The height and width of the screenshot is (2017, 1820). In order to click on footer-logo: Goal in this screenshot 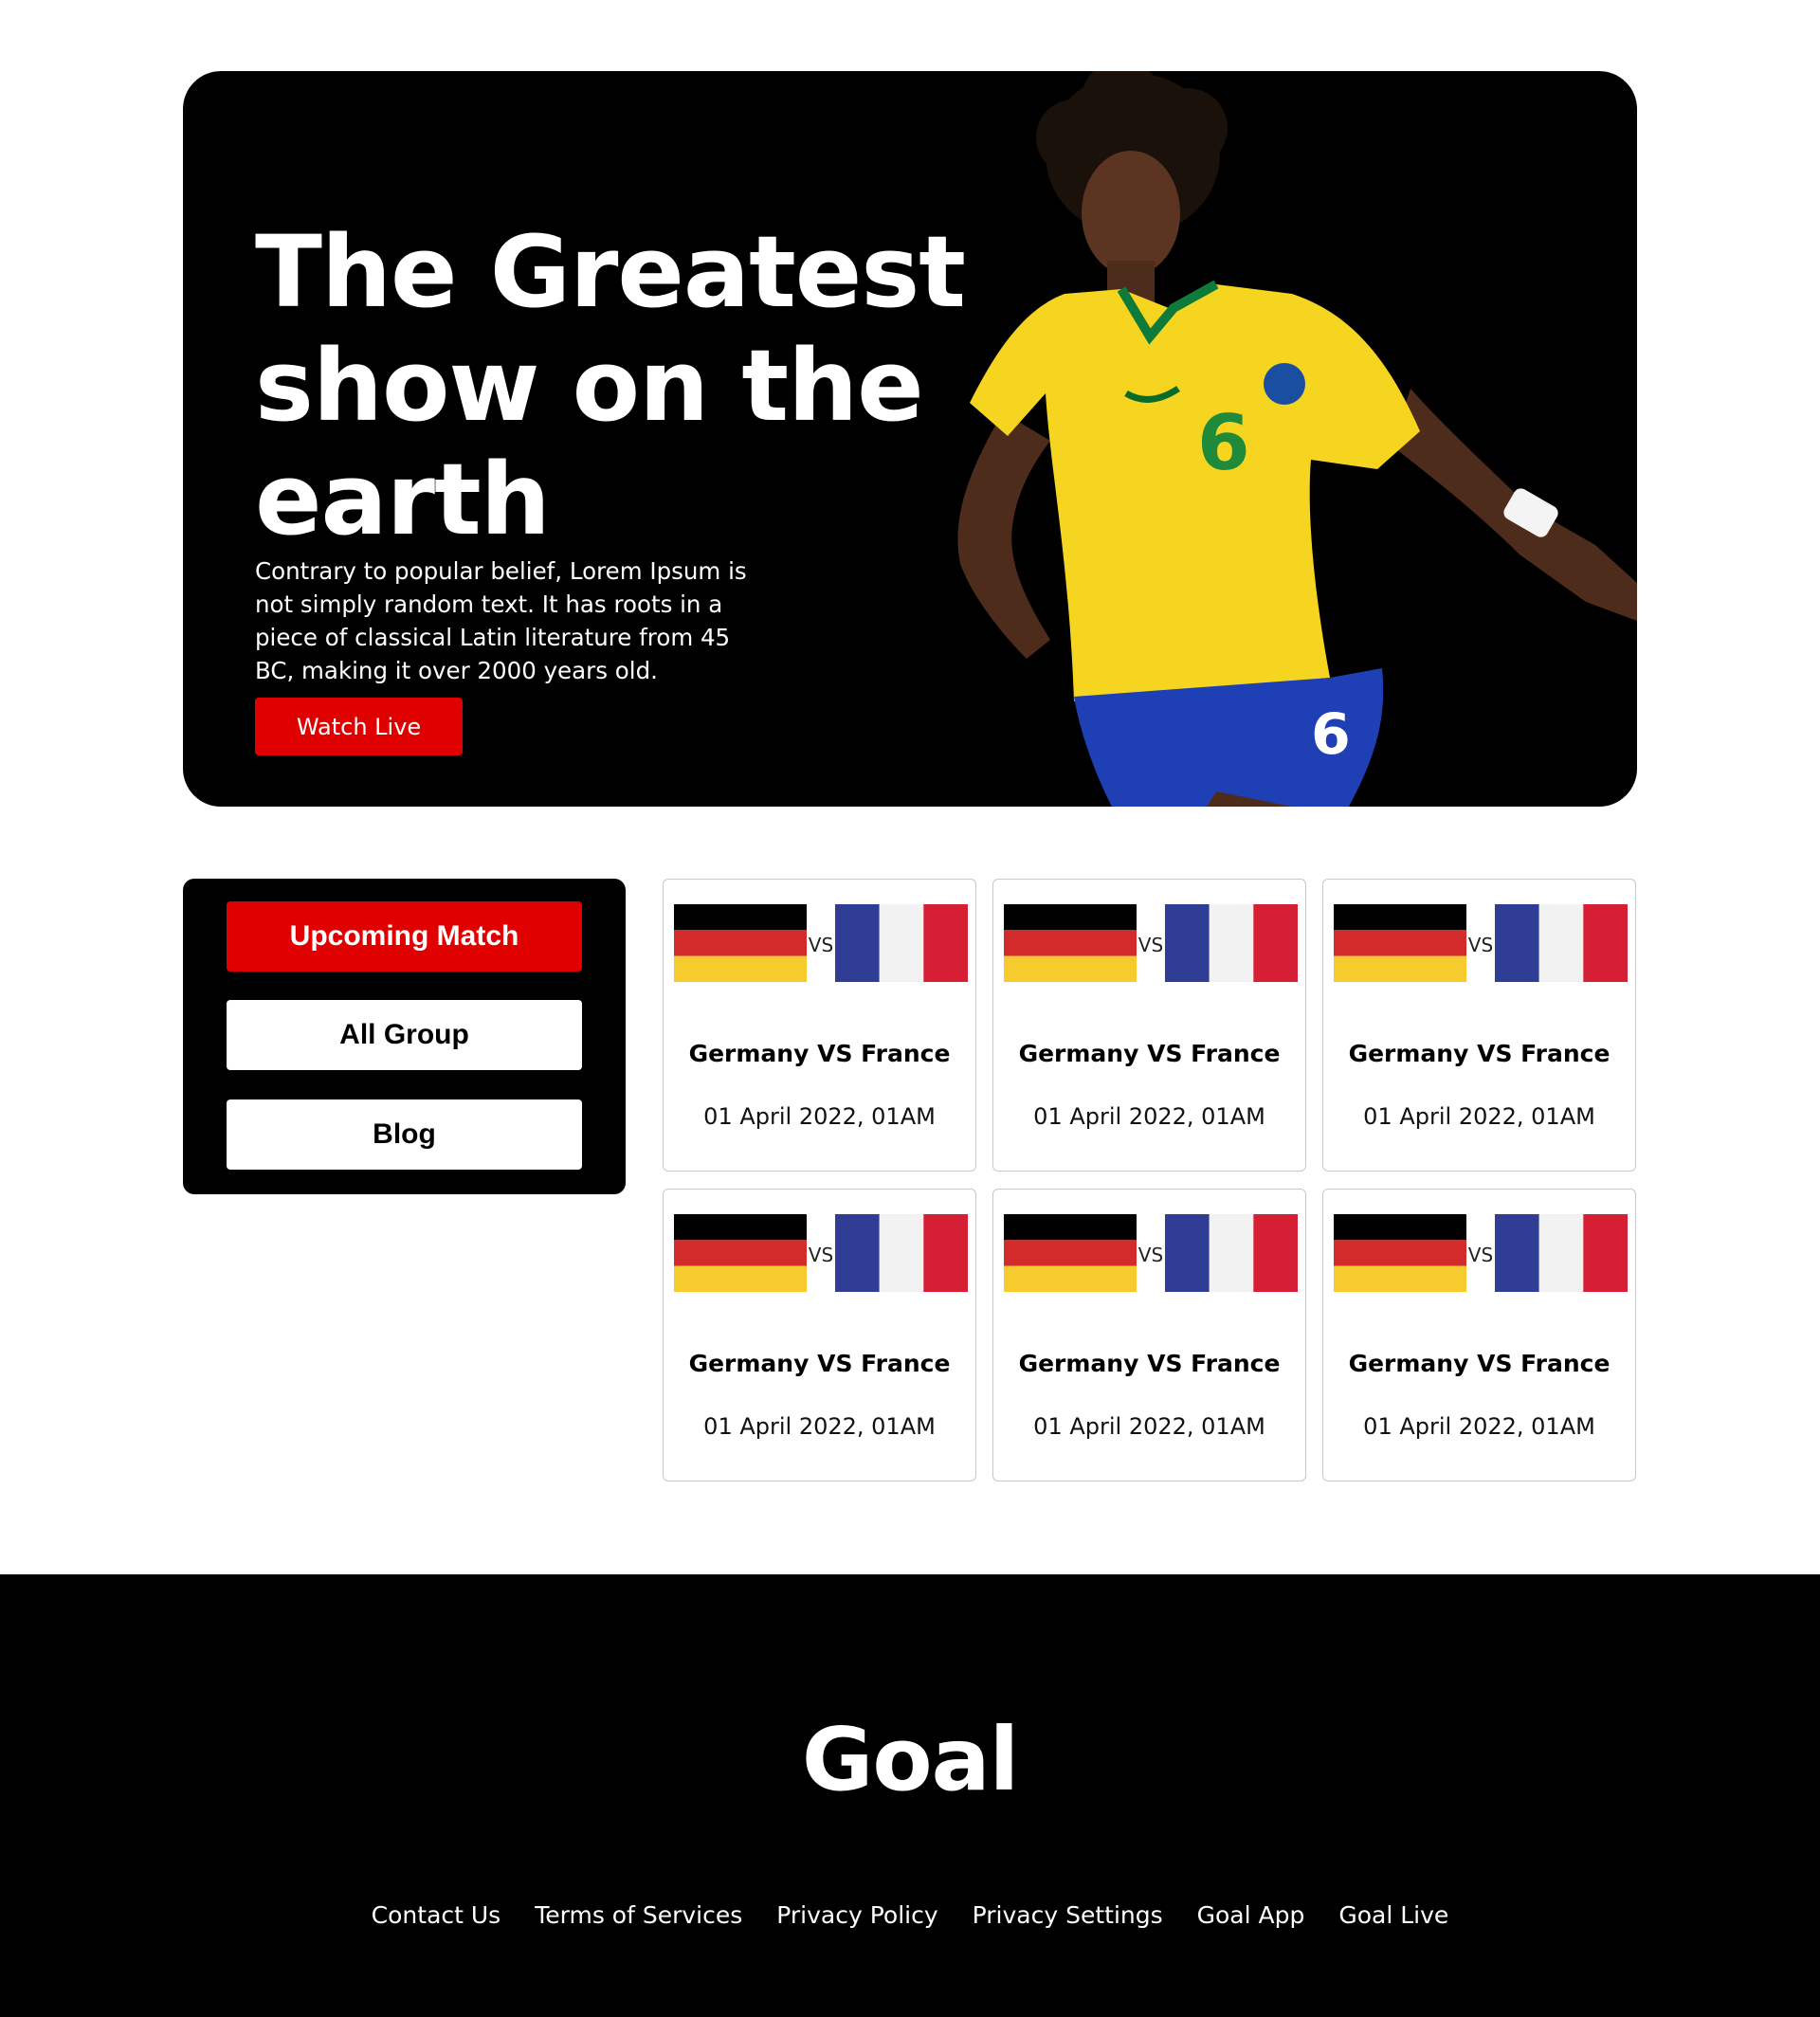, I will do `click(910, 1760)`.